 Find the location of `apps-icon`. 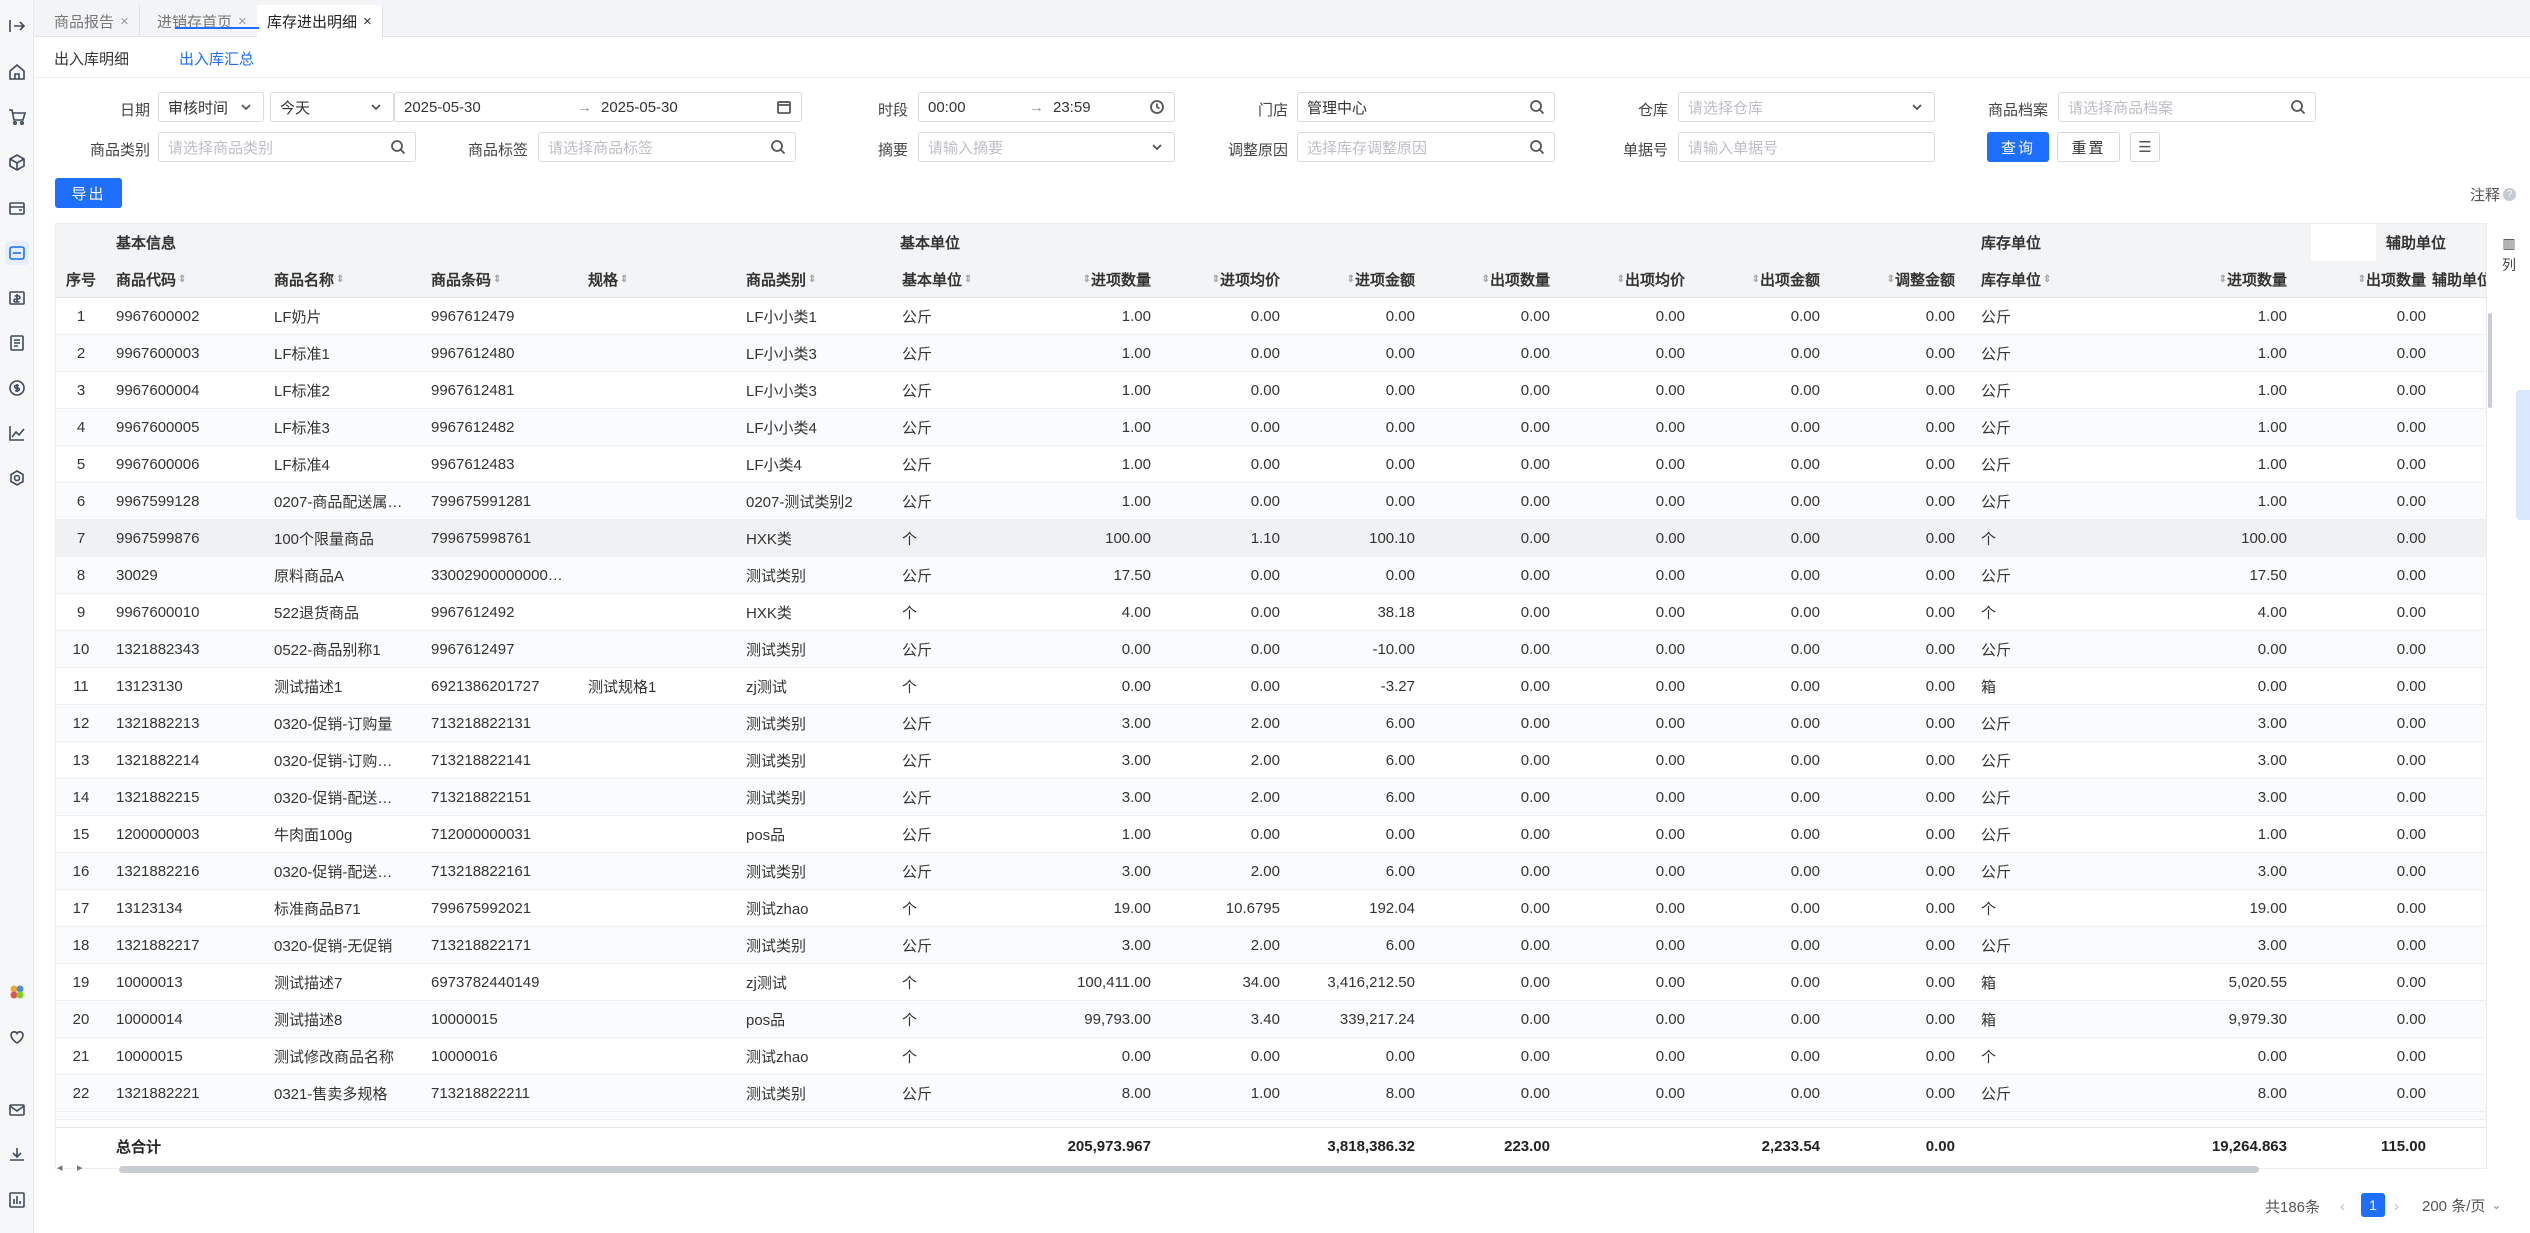

apps-icon is located at coordinates (17, 992).